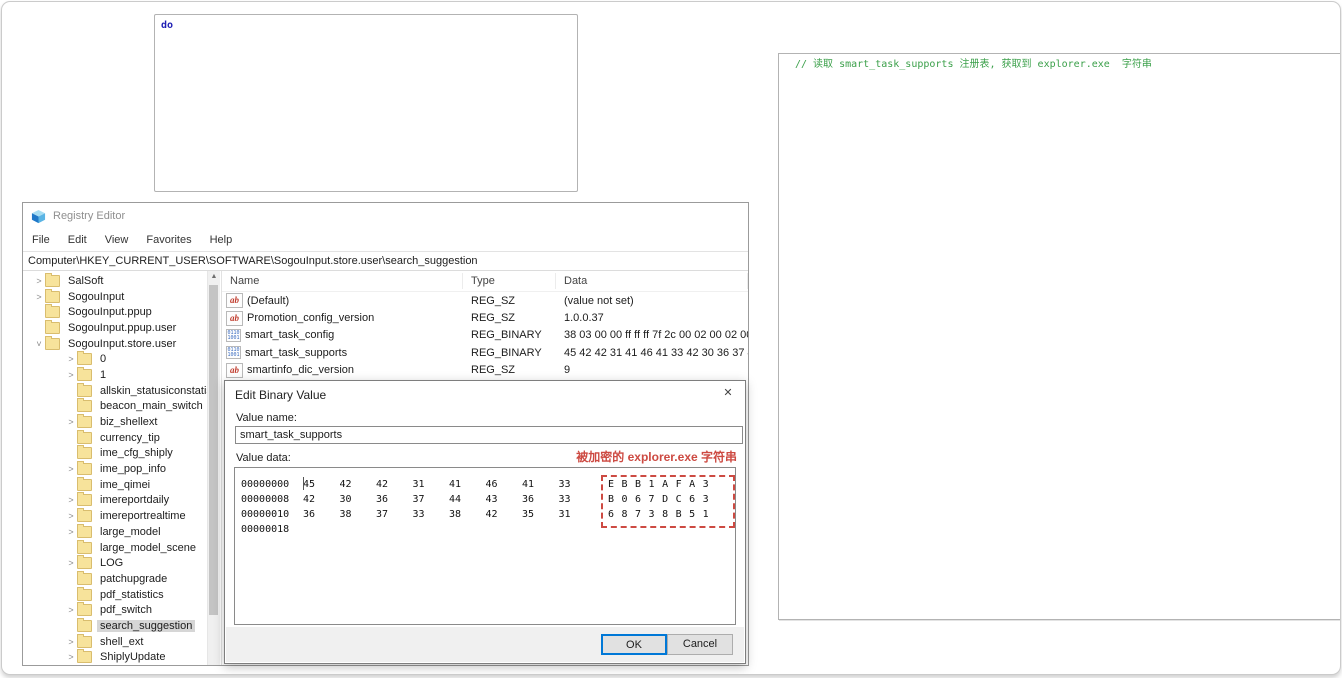 The width and height of the screenshot is (1342, 678). I want to click on table-row: ab smartinfo_dic_version REG_SZ 9, so click(485, 370).